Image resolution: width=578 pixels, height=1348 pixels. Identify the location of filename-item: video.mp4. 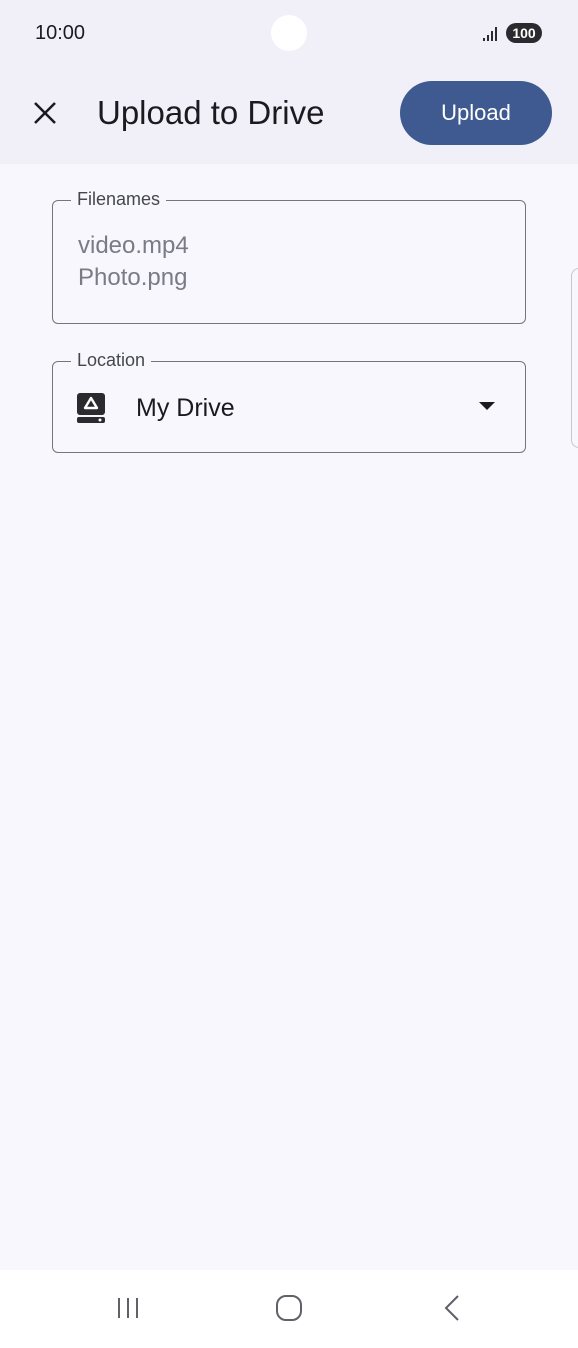
(133, 245).